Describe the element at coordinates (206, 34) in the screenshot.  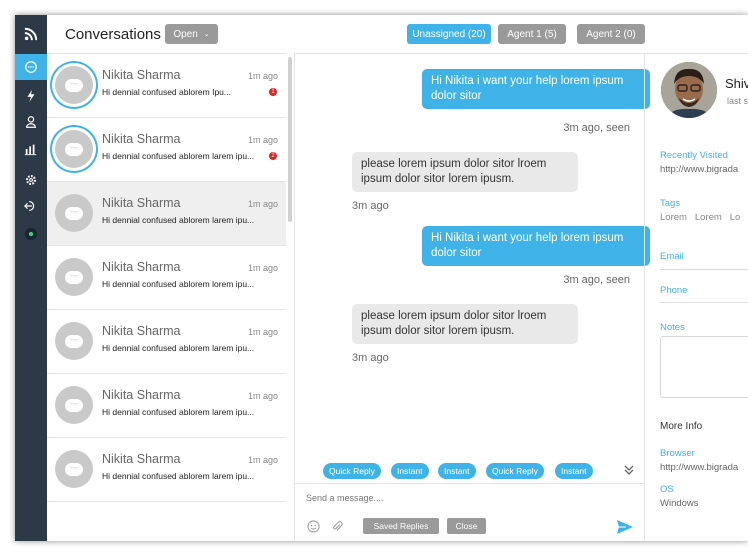
I see `chevron-down-icon: ⌄` at that location.